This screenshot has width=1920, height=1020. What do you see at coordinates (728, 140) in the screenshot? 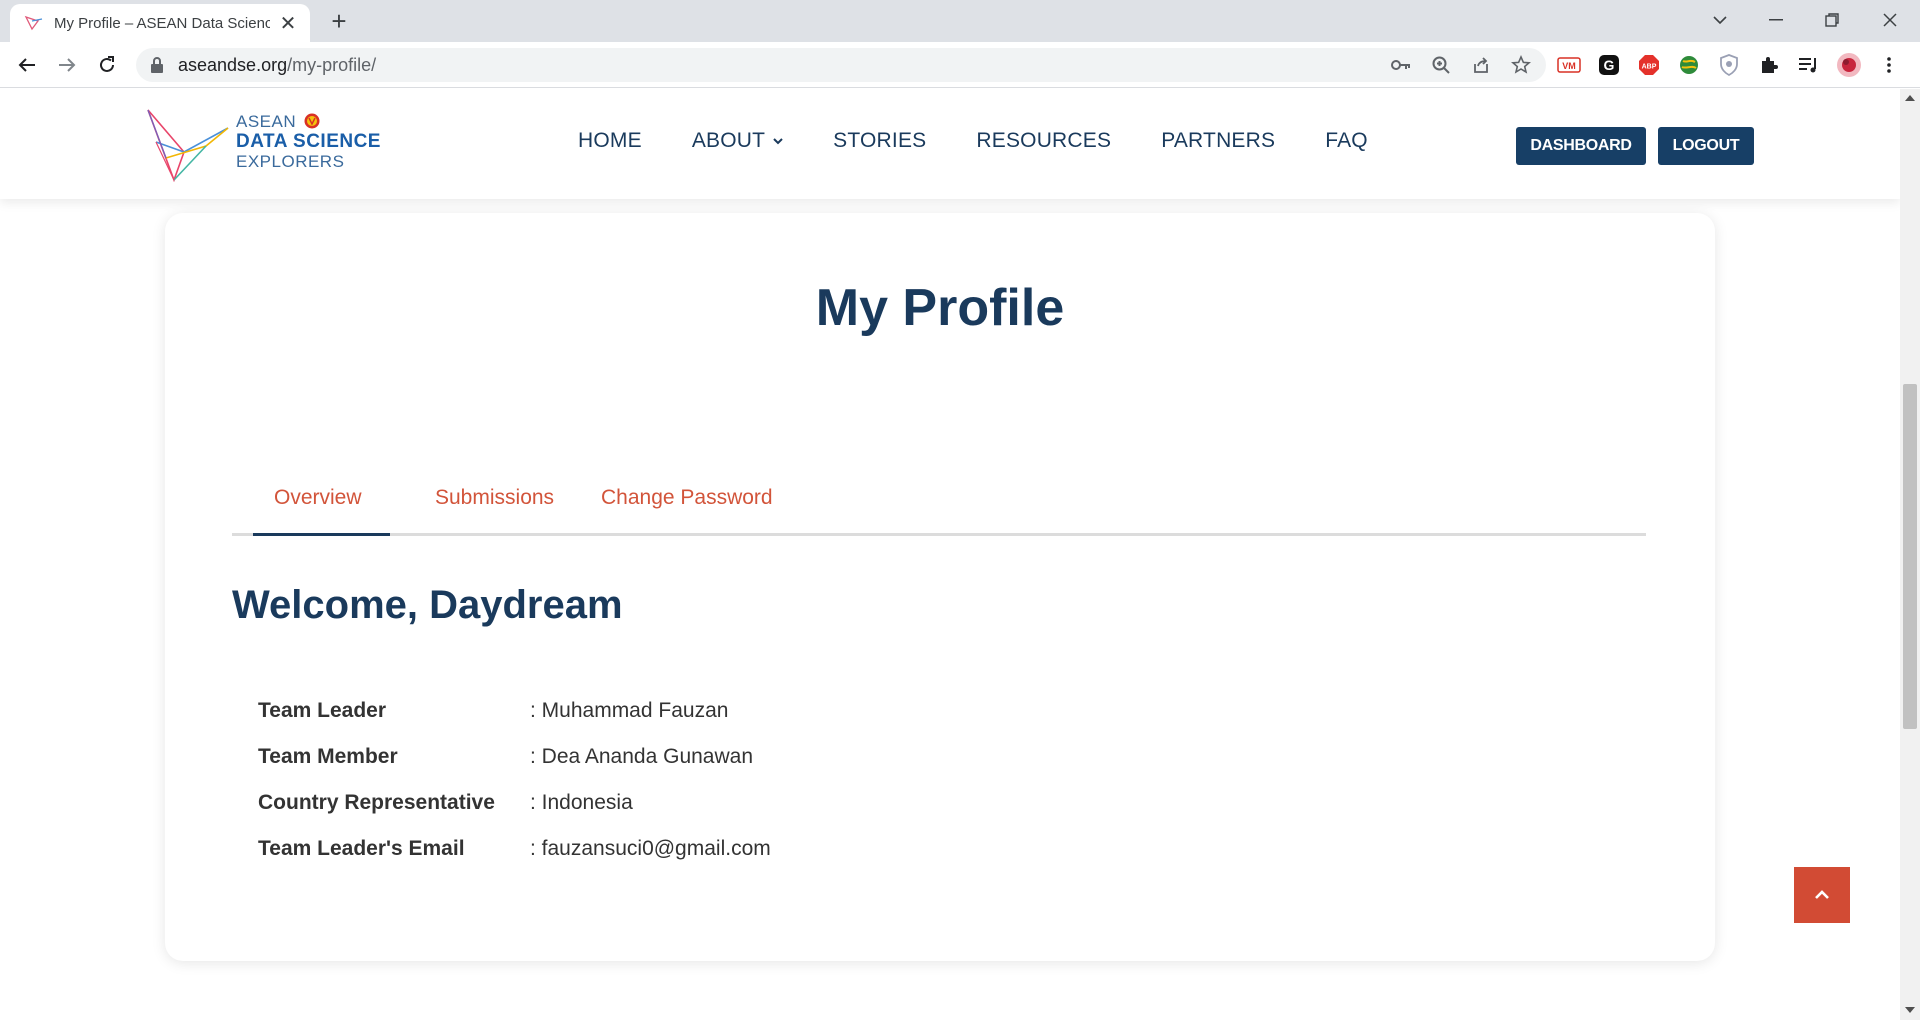
I see `nav-about-label: ABOUT` at bounding box center [728, 140].